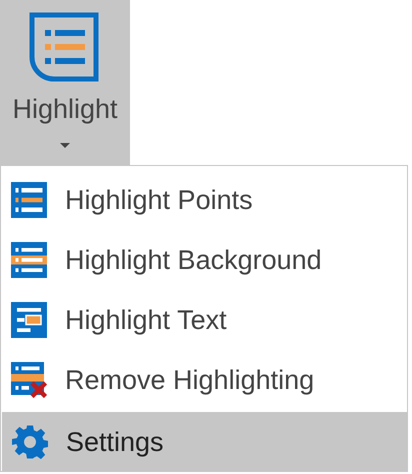 This screenshot has height=474, width=412. What do you see at coordinates (65, 145) in the screenshot?
I see `caret-icon` at bounding box center [65, 145].